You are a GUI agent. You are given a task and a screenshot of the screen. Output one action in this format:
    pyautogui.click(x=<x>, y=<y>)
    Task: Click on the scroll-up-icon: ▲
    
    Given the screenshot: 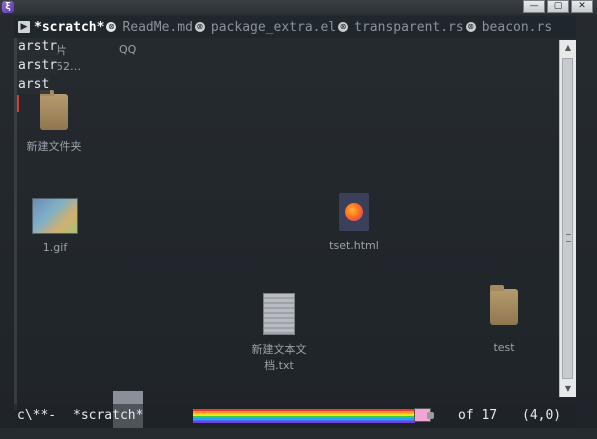 What is the action you would take?
    pyautogui.click(x=568, y=48)
    